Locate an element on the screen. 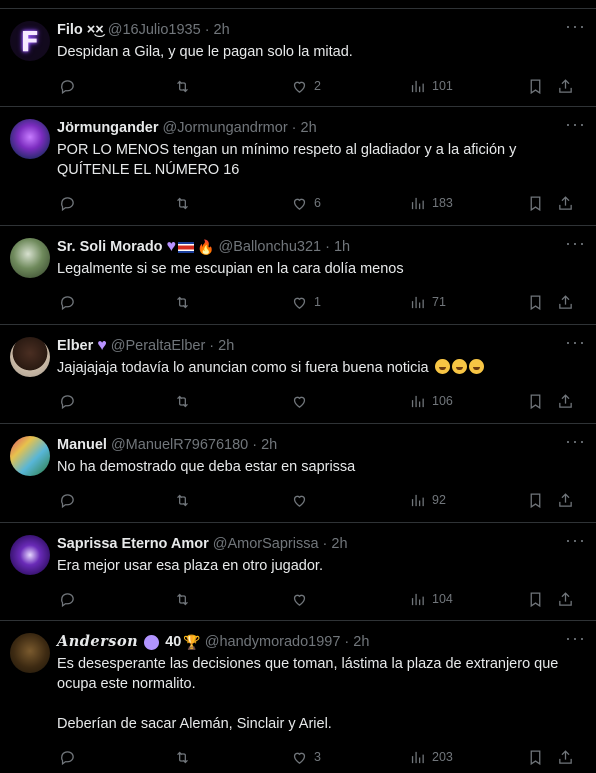 The image size is (596, 773). display-name: Sr. Soli Morado is located at coordinates (110, 247).